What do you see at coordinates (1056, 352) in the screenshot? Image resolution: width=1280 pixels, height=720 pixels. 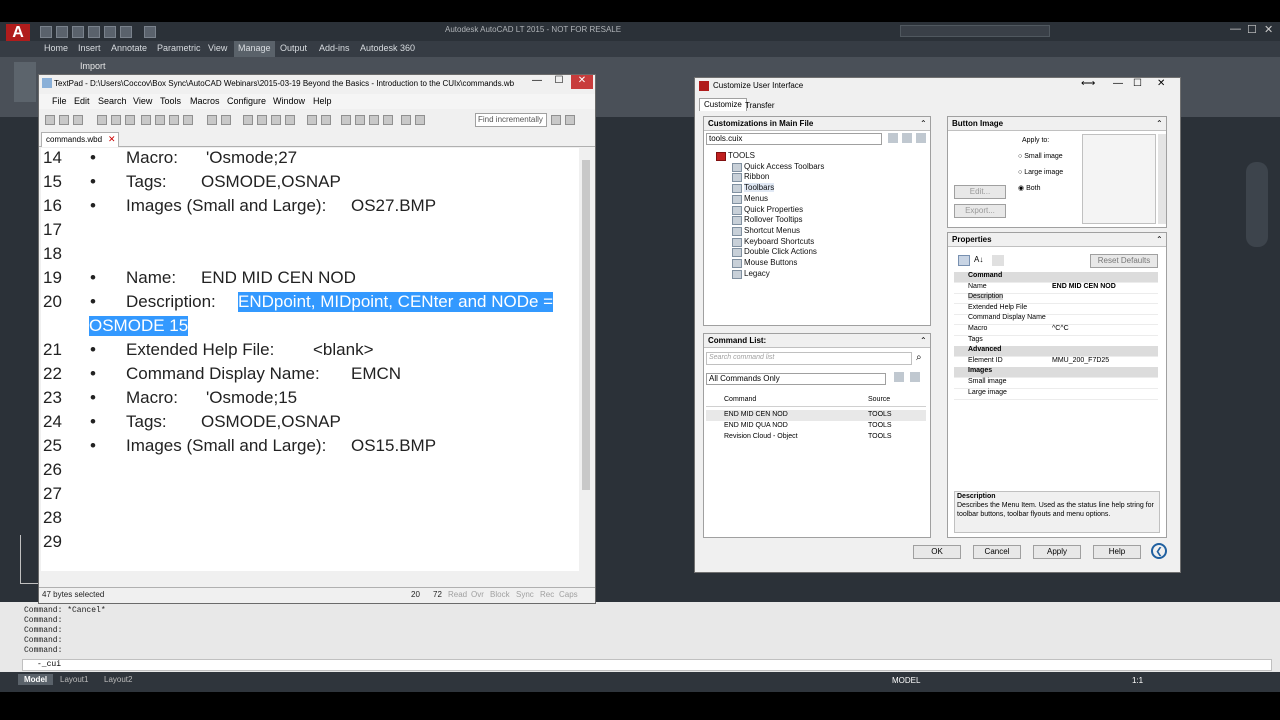 I see `property-category: Advanced` at bounding box center [1056, 352].